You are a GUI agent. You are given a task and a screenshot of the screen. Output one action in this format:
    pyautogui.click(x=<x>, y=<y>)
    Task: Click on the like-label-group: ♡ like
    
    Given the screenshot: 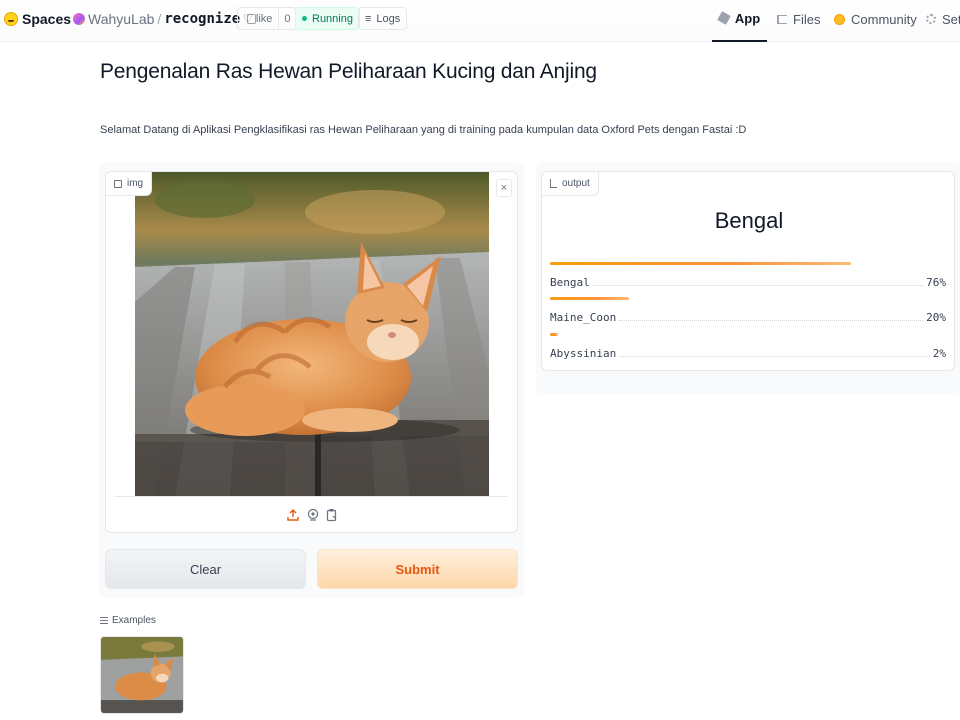 What is the action you would take?
    pyautogui.click(x=258, y=18)
    